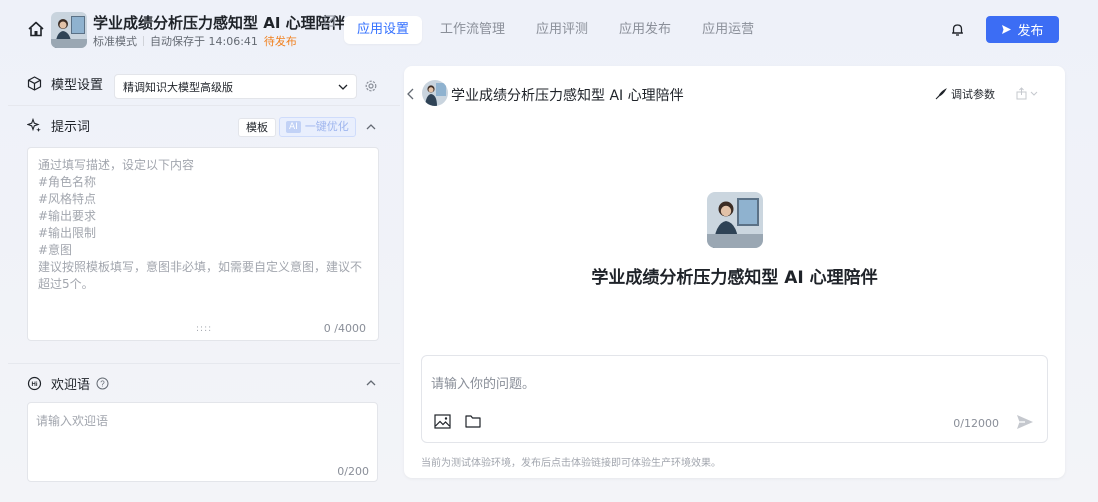 The height and width of the screenshot is (502, 1098). Describe the element at coordinates (143, 41) in the screenshot. I see `meta-divider` at that location.